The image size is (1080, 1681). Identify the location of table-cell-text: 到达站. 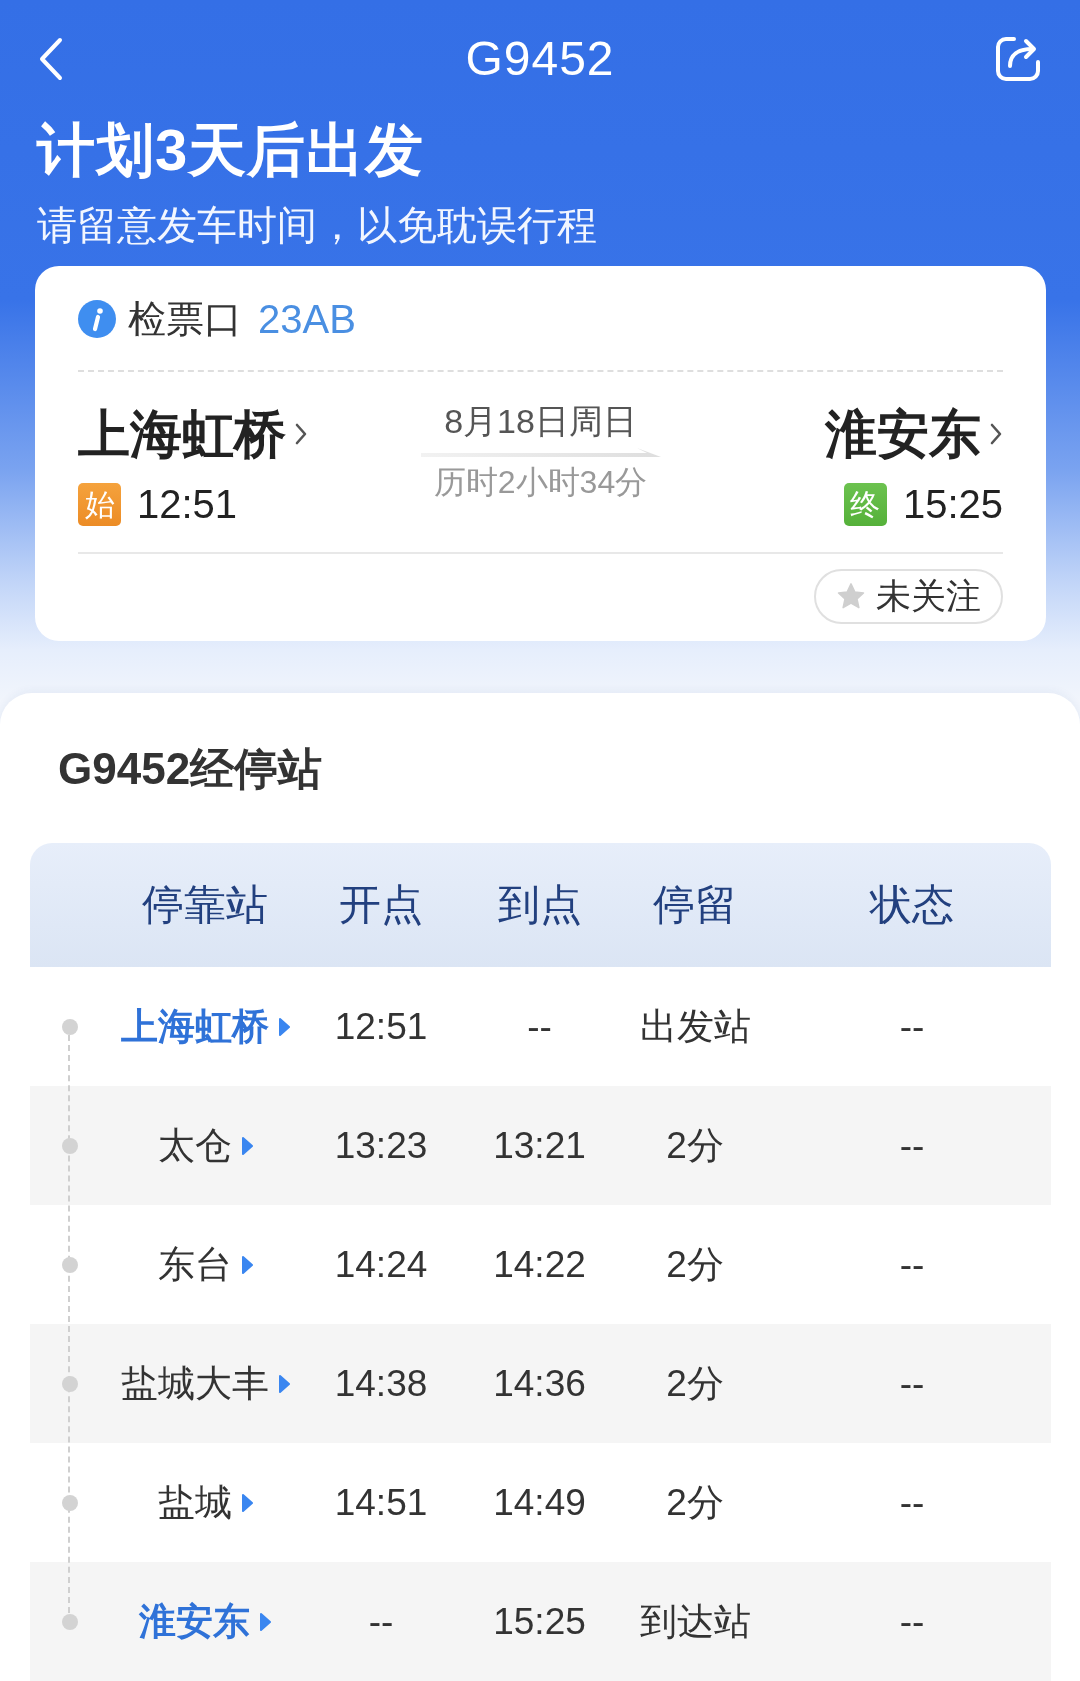
(695, 1621).